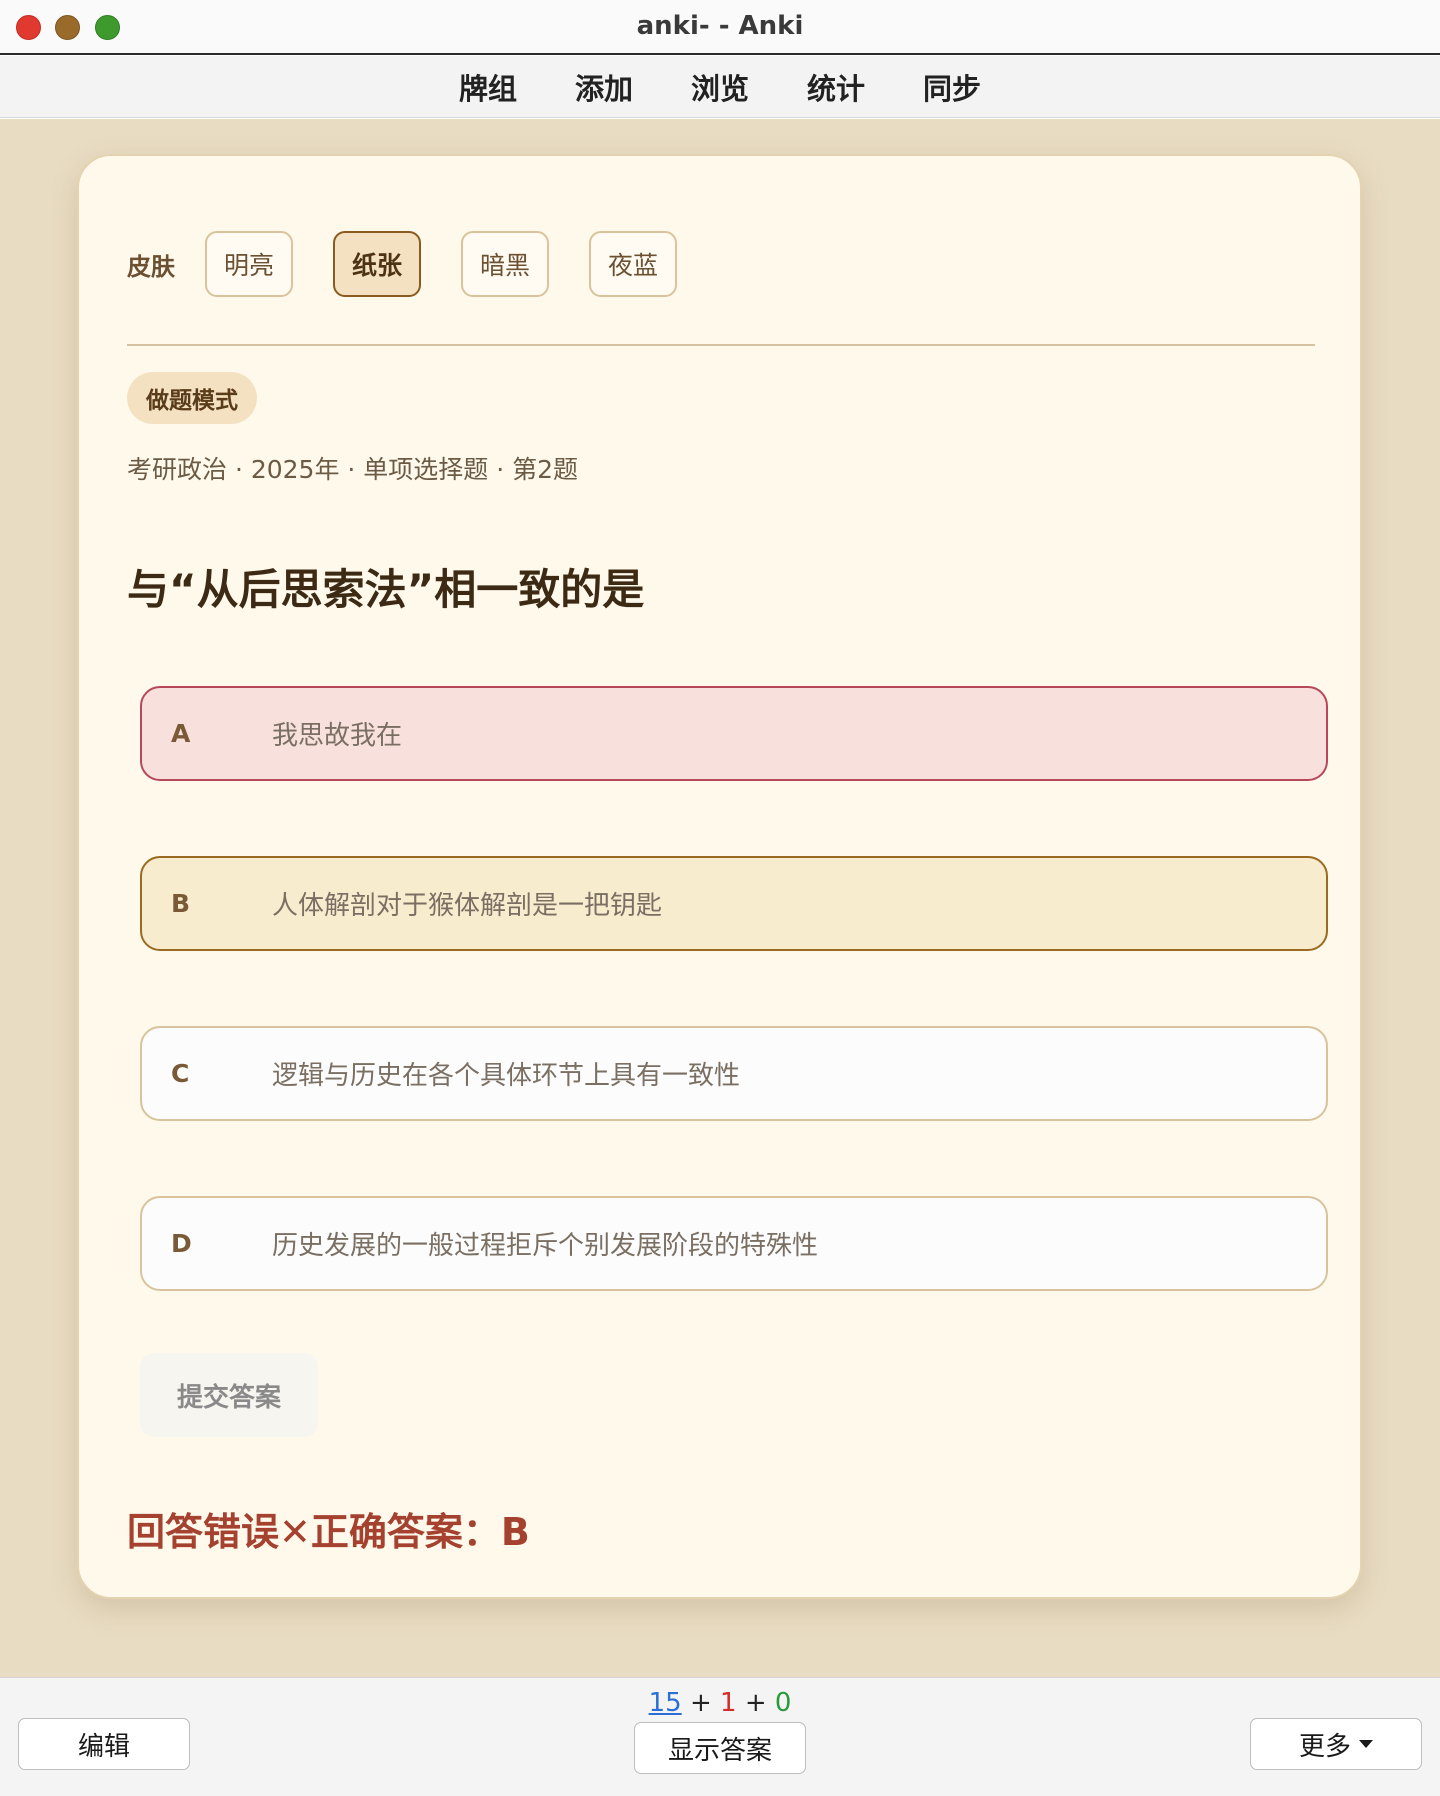  What do you see at coordinates (181, 1243) in the screenshot?
I see `option-letter: D` at bounding box center [181, 1243].